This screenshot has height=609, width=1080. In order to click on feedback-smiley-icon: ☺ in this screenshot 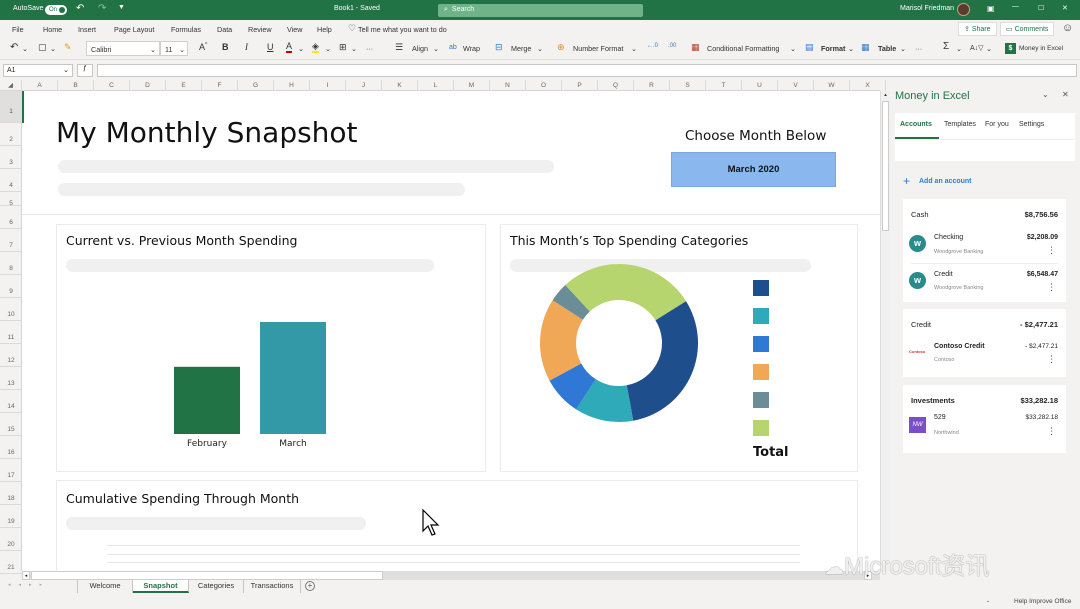, I will do `click(1067, 28)`.